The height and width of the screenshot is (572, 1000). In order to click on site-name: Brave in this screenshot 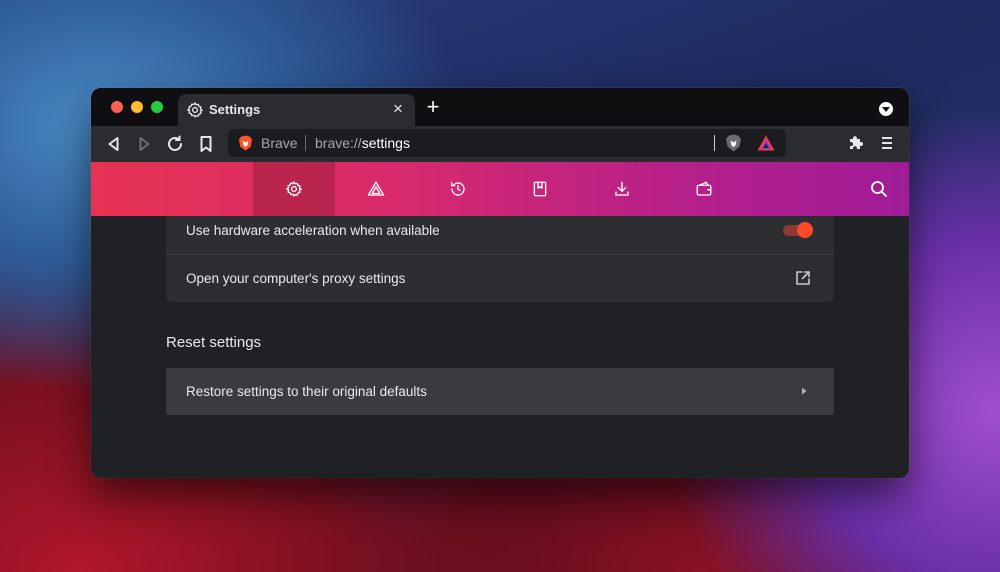, I will do `click(279, 143)`.